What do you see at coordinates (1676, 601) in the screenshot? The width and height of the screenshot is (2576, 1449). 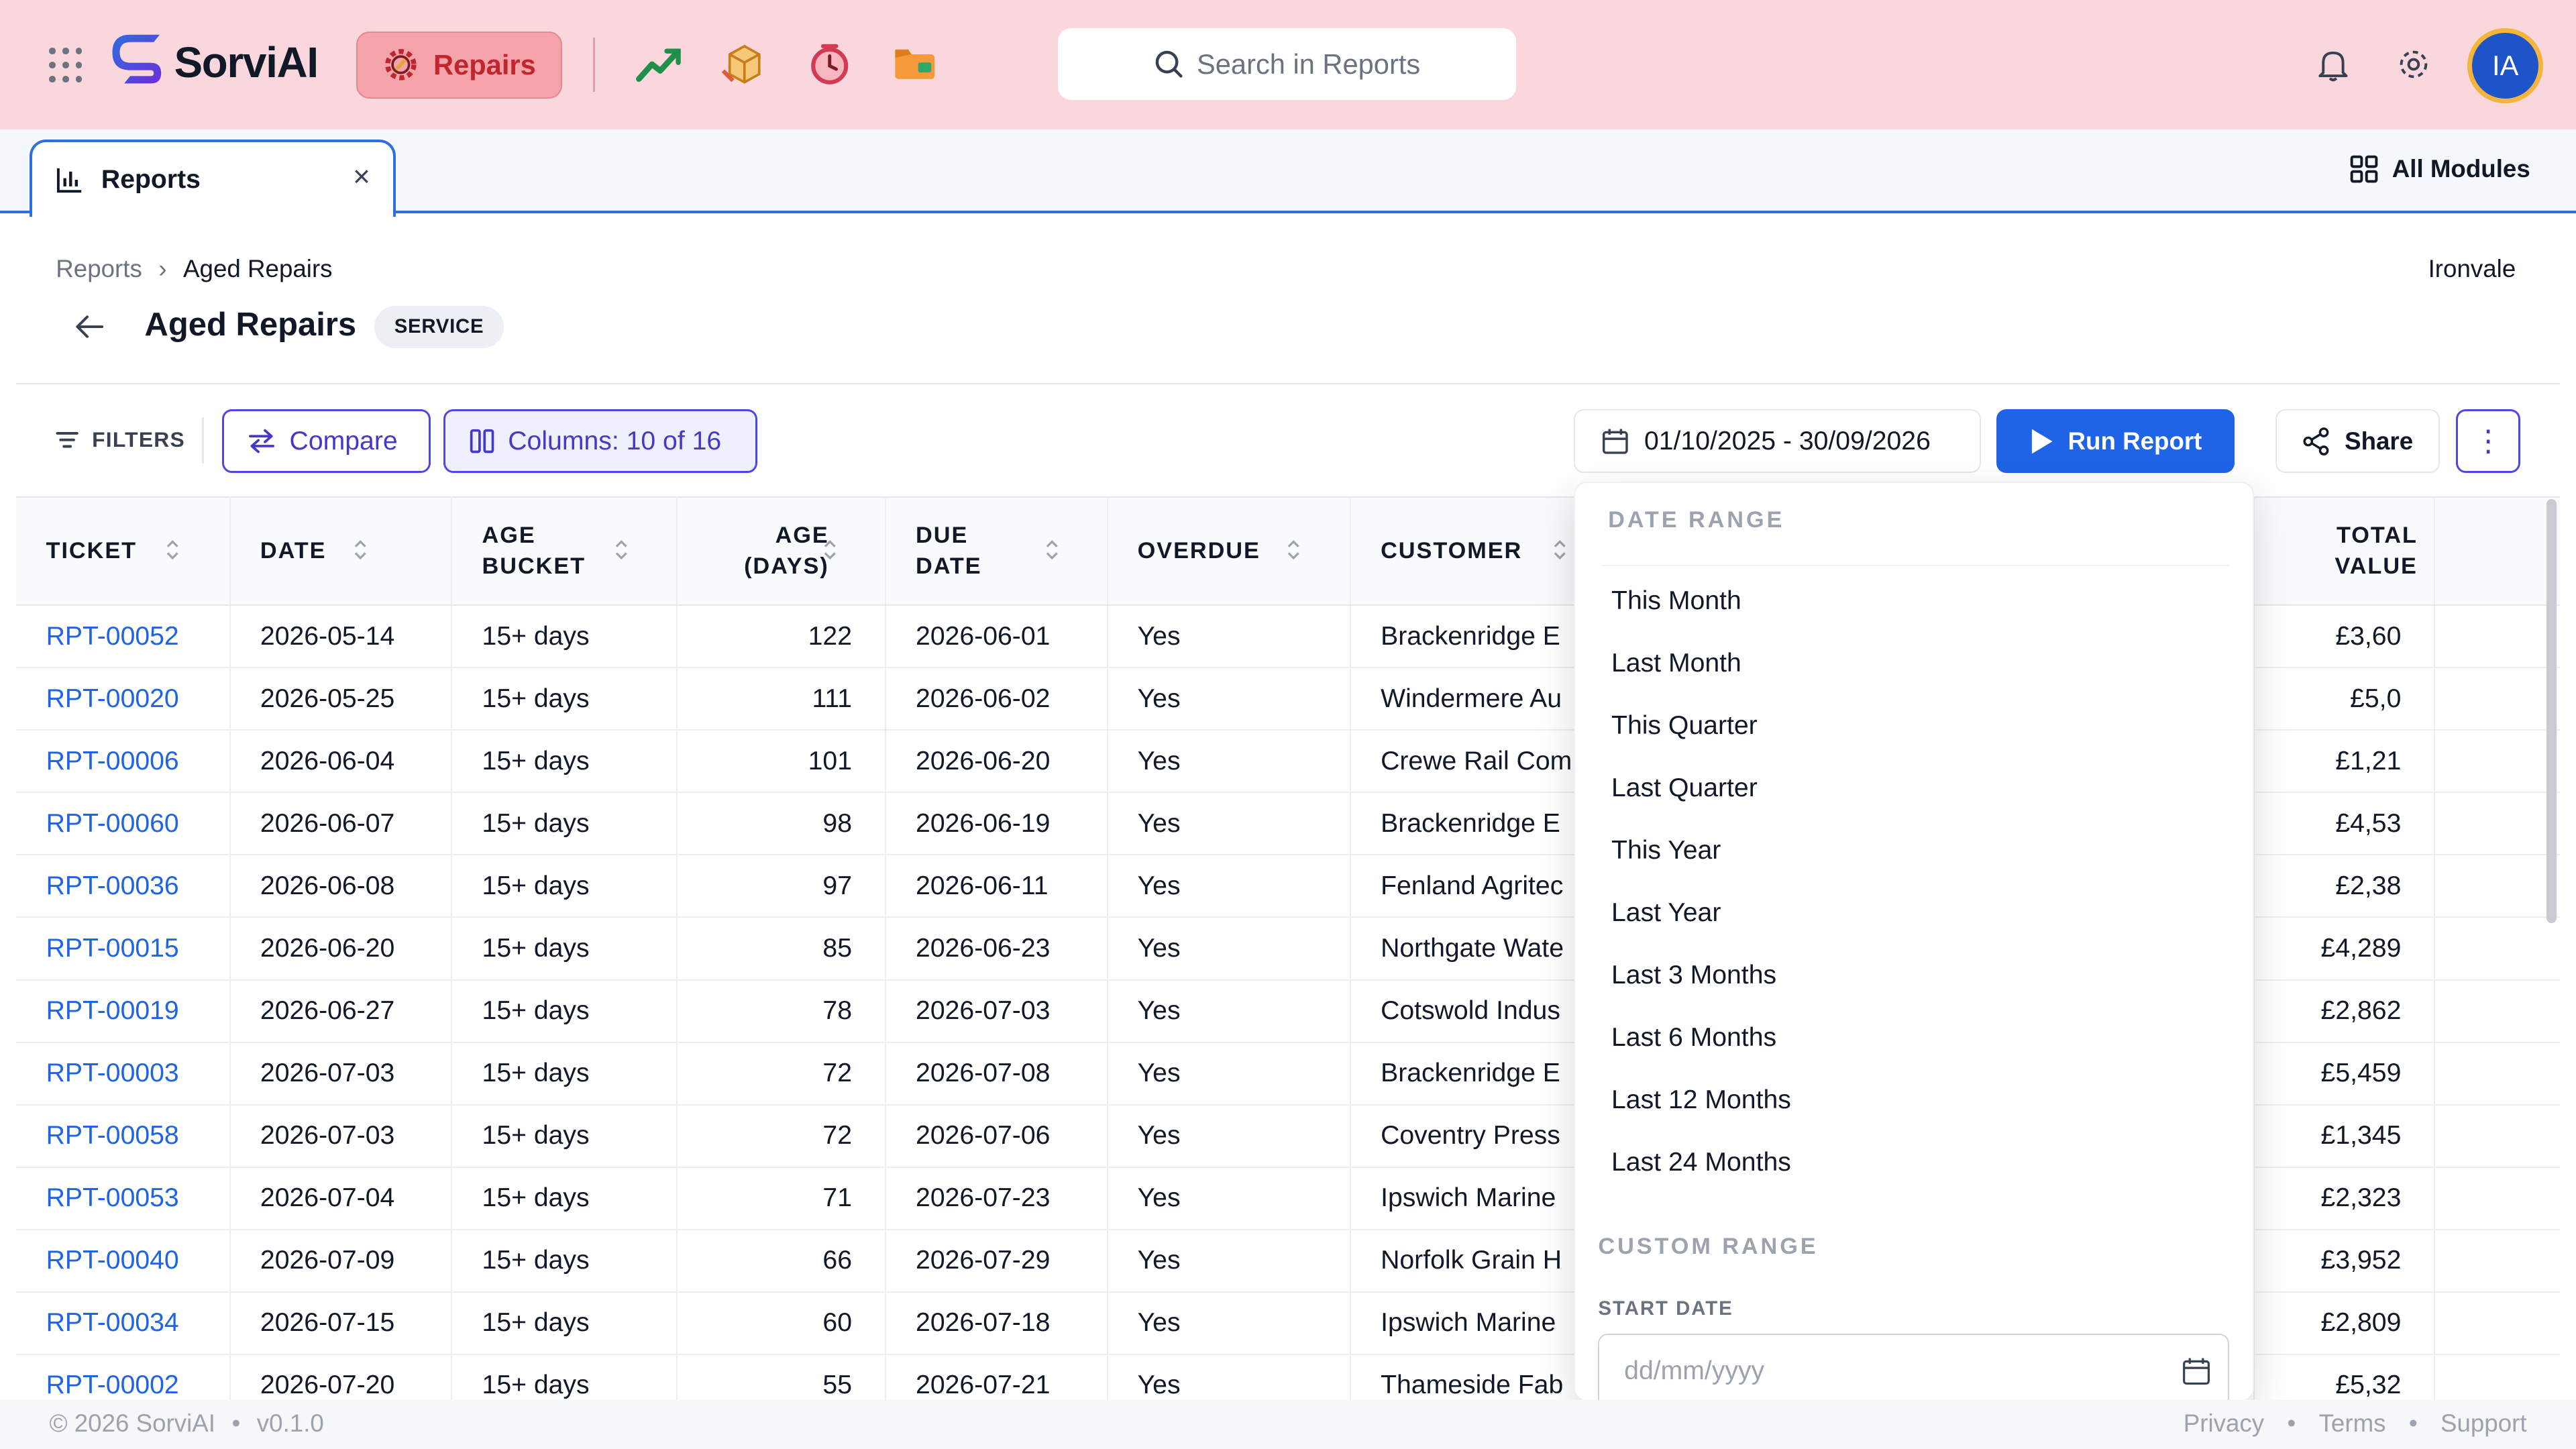 I see `date-preset-option: This Month` at bounding box center [1676, 601].